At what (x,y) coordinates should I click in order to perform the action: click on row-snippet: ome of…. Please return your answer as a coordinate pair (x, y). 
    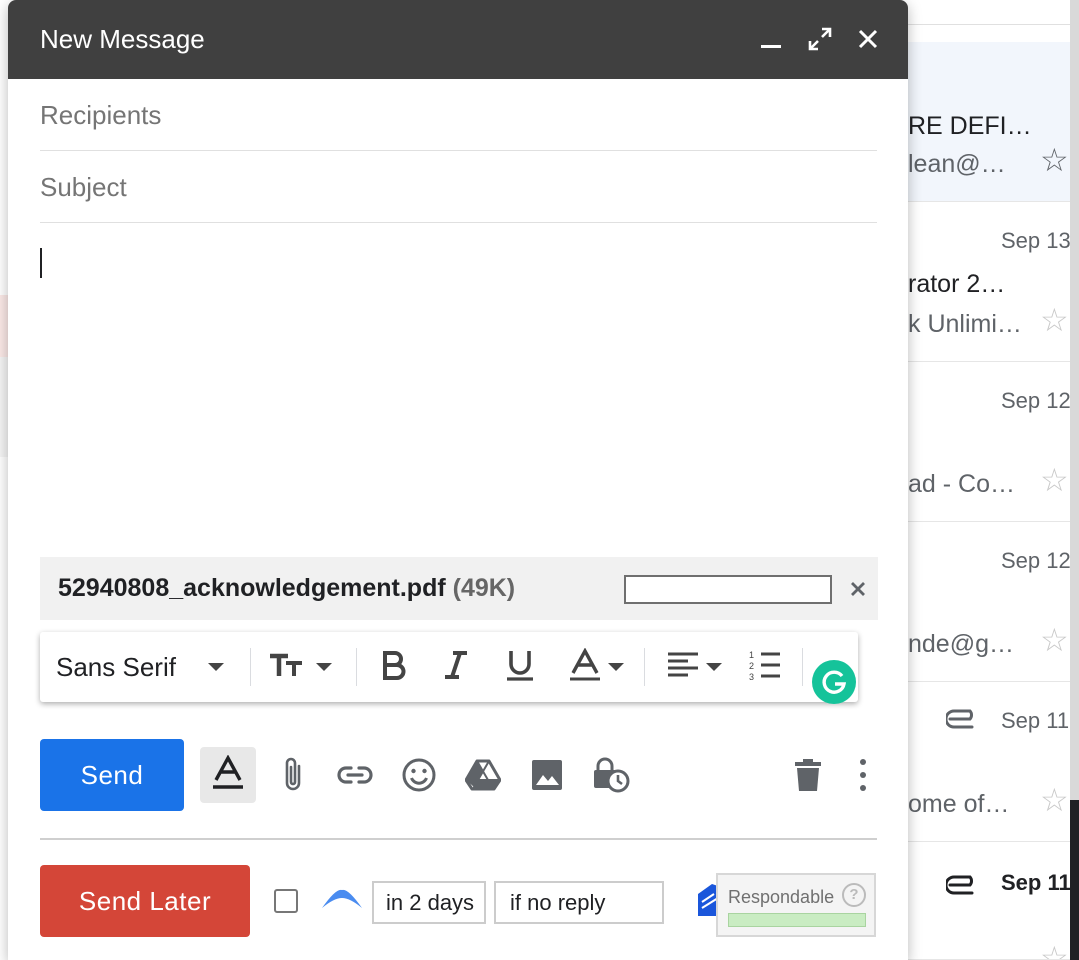
    Looking at the image, I should click on (959, 804).